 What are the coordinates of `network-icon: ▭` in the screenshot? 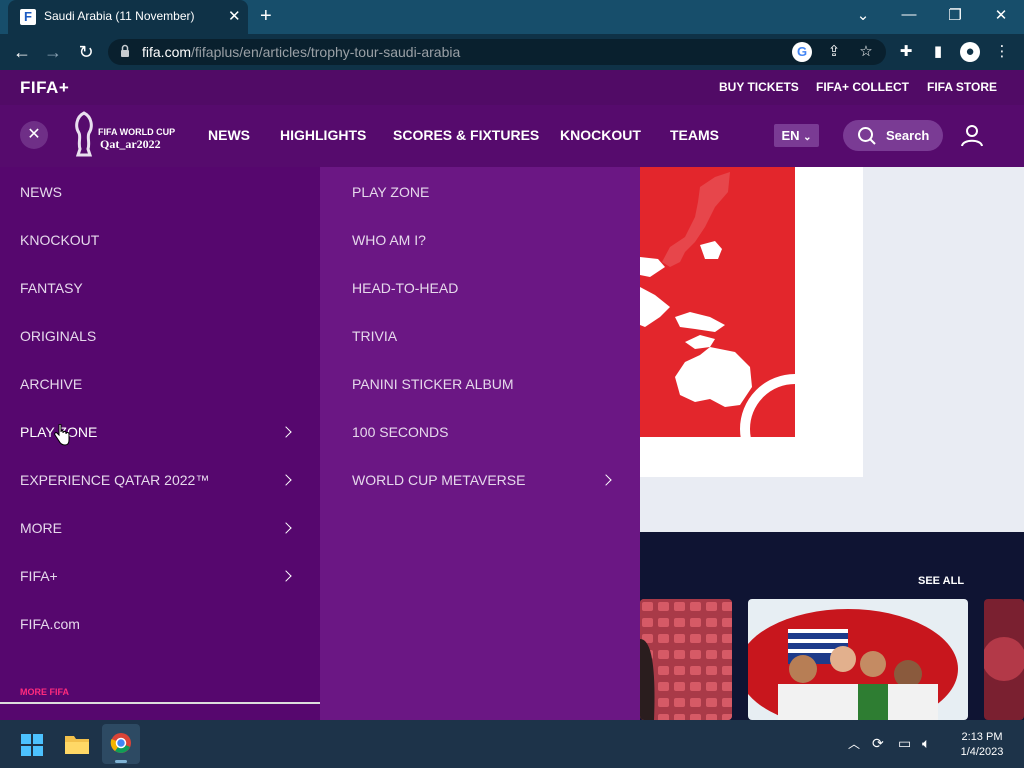 It's located at (904, 743).